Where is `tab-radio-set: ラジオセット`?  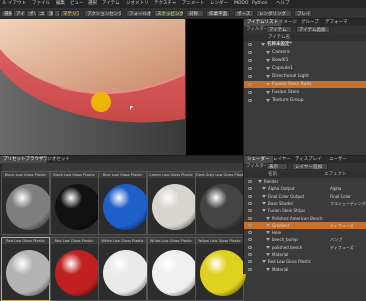
tab-radio-set: ラジオセット is located at coordinates (56, 159).